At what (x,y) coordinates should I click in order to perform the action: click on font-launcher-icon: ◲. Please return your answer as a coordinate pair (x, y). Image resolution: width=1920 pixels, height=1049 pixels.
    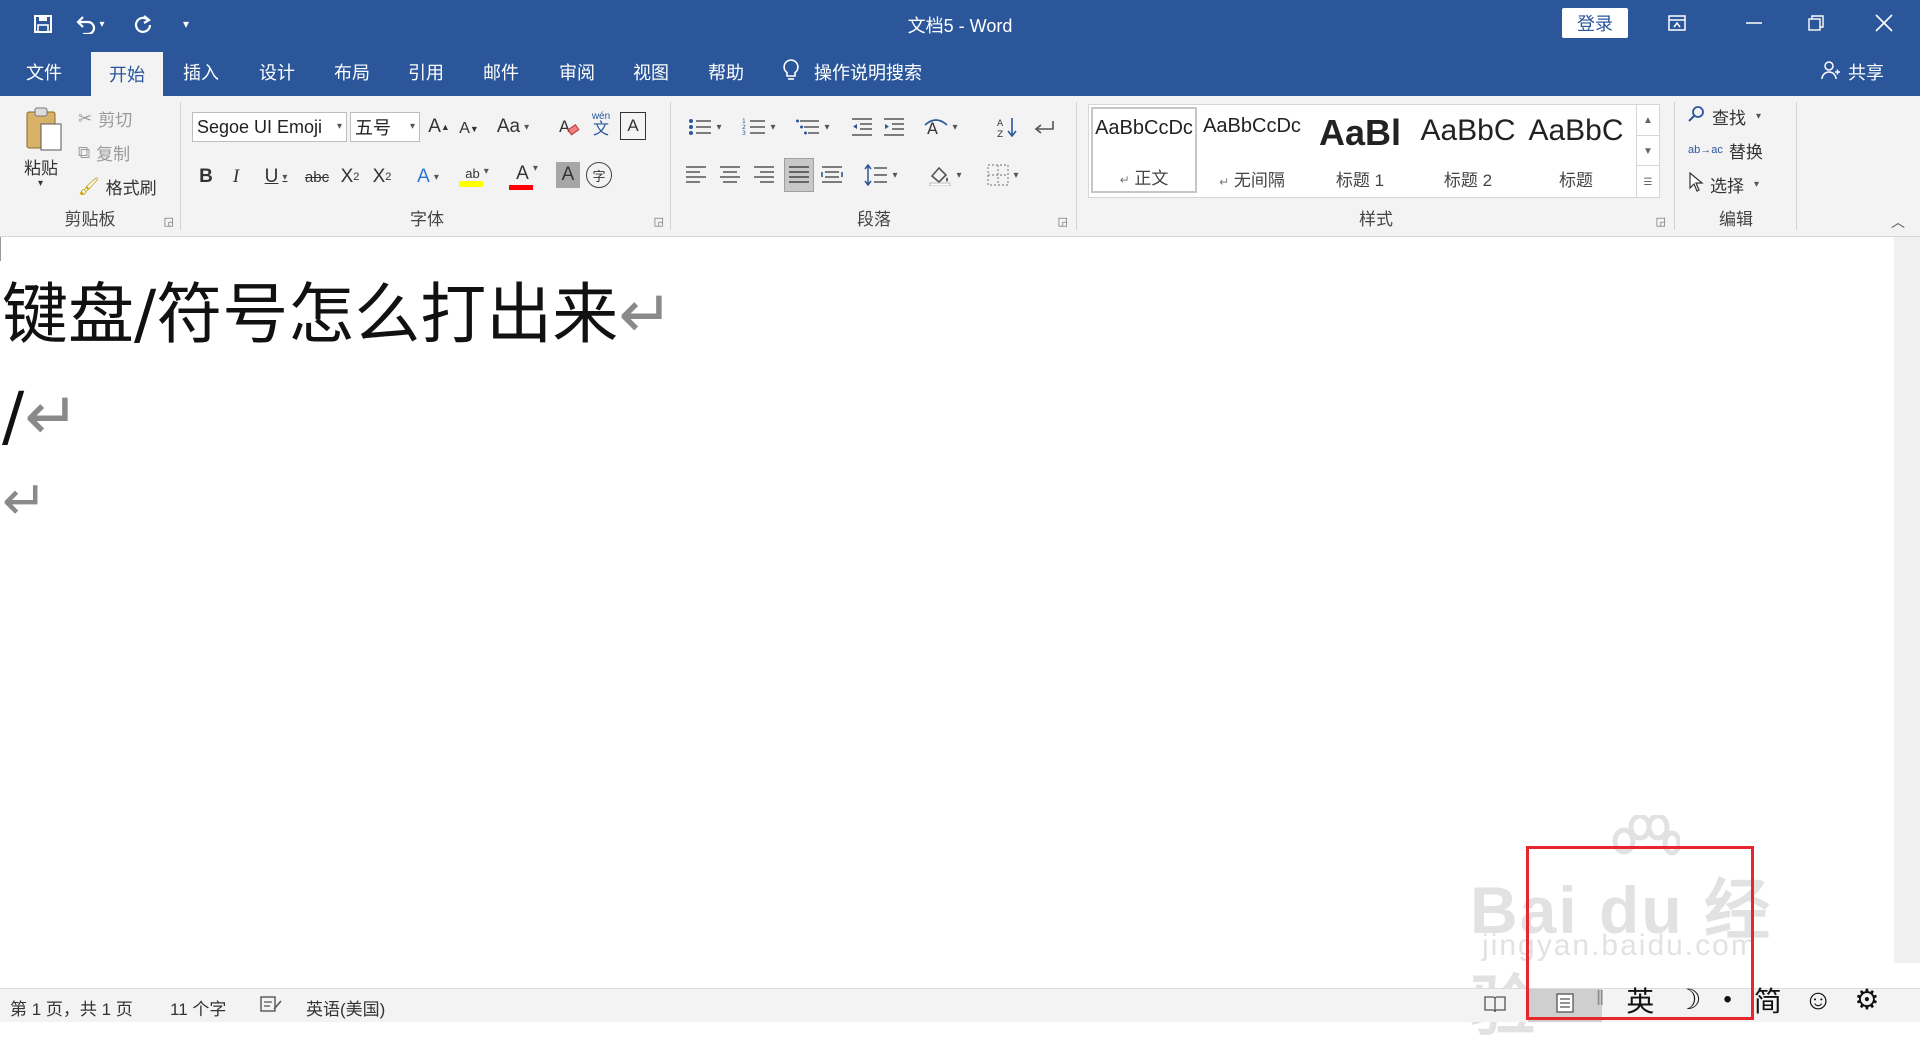
    Looking at the image, I should click on (659, 221).